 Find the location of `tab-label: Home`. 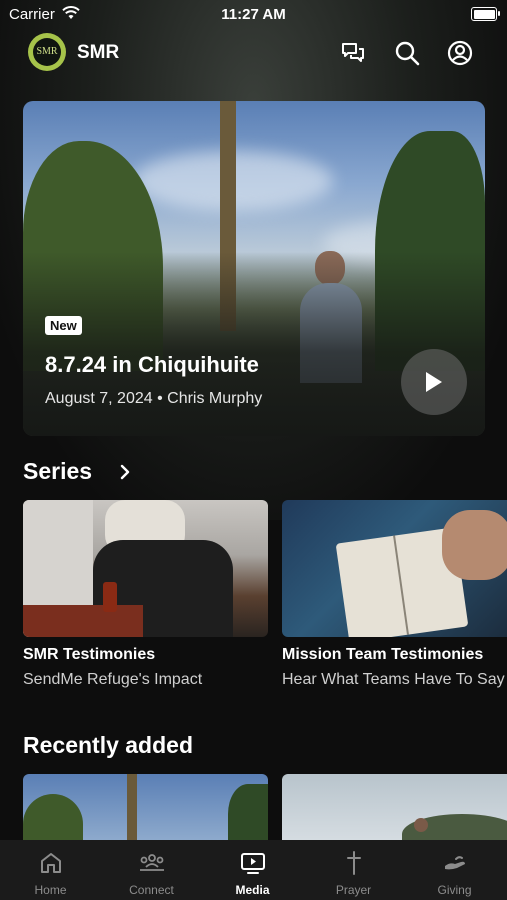

tab-label: Home is located at coordinates (50, 890).